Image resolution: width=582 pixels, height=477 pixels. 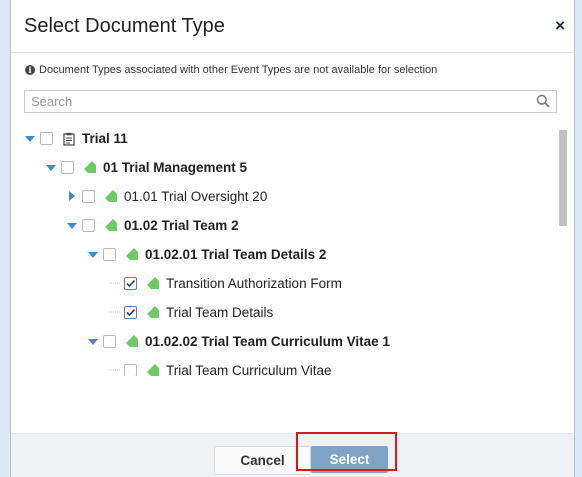 What do you see at coordinates (175, 167) in the screenshot?
I see `tree-item-label: 01 Trial Management 5` at bounding box center [175, 167].